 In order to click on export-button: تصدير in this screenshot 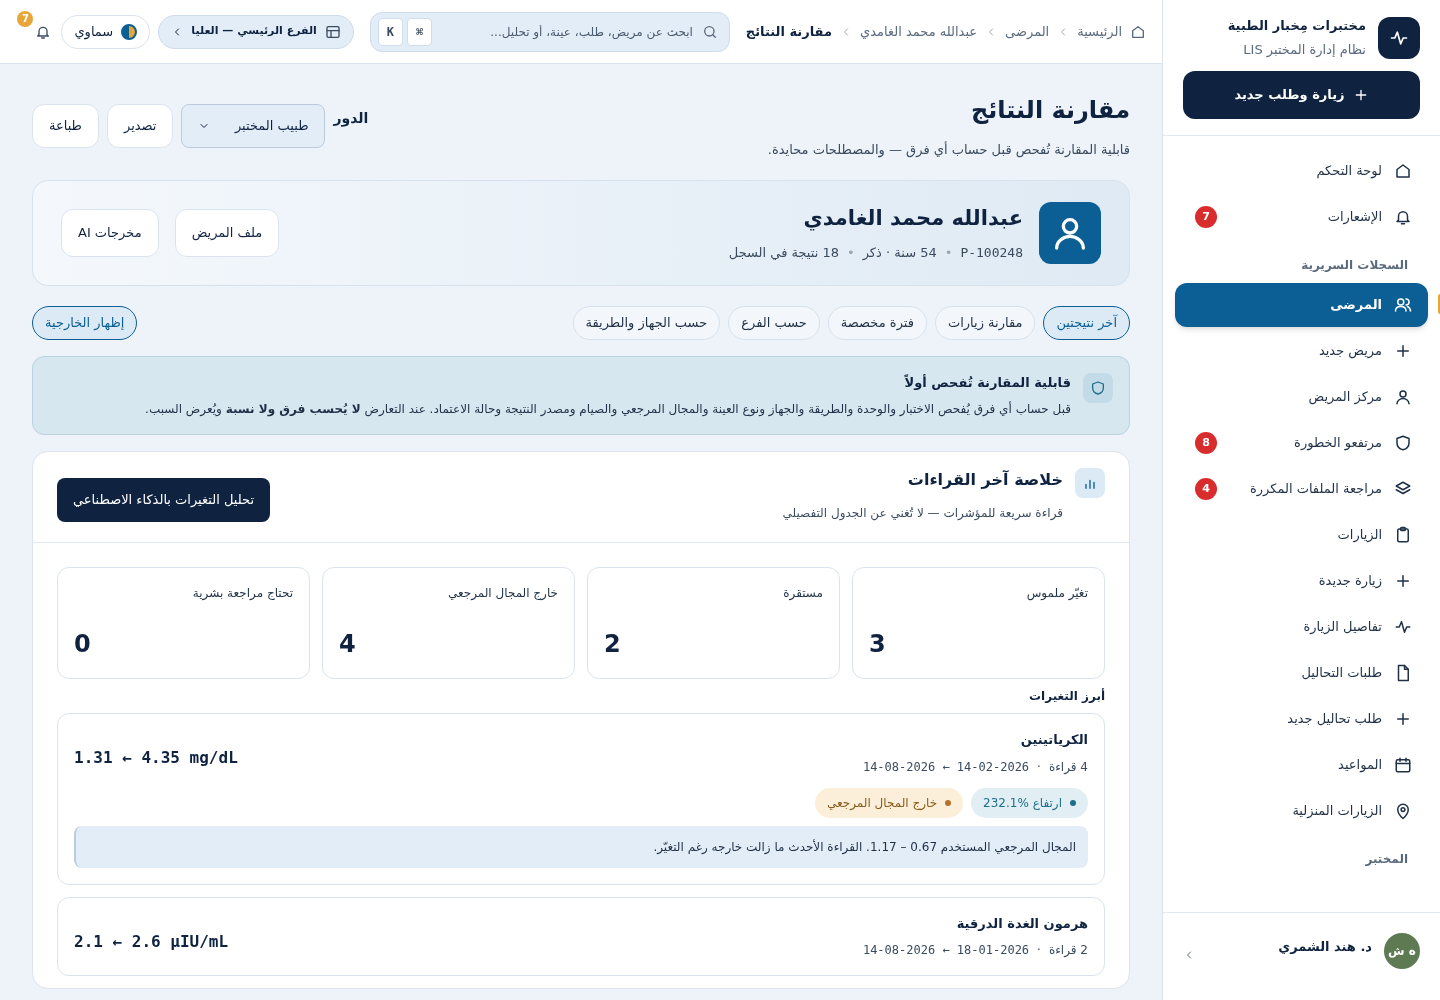, I will do `click(140, 126)`.